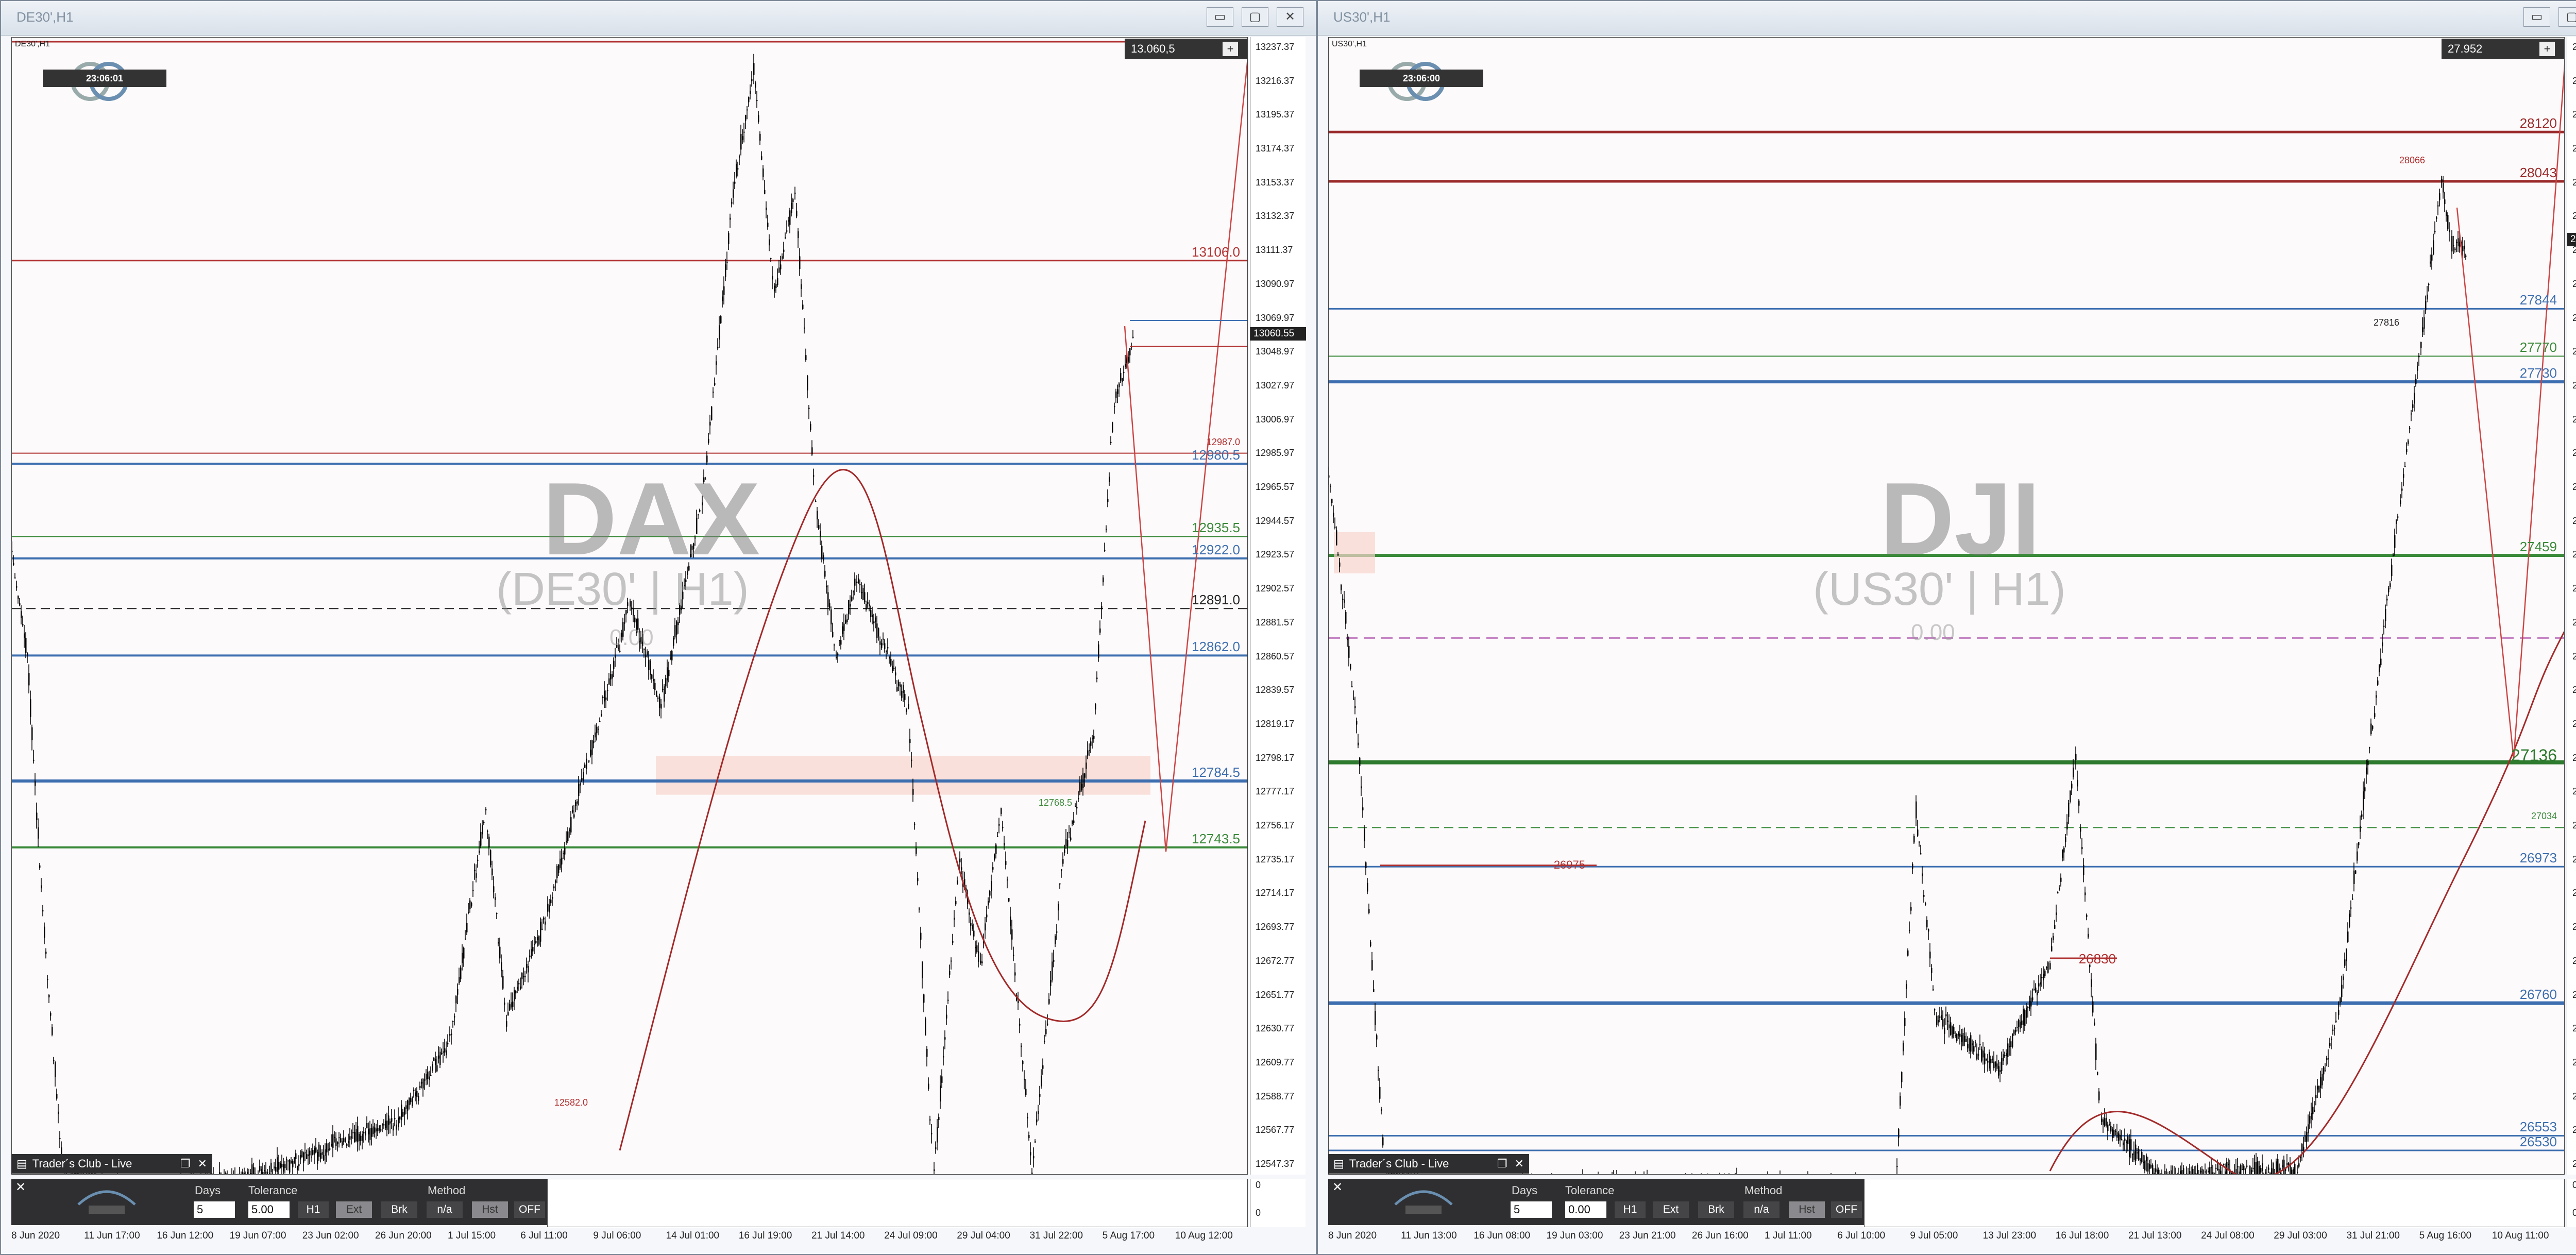  Describe the element at coordinates (257, 1235) in the screenshot. I see `time-tick-label: 19 Jun 07:00` at that location.